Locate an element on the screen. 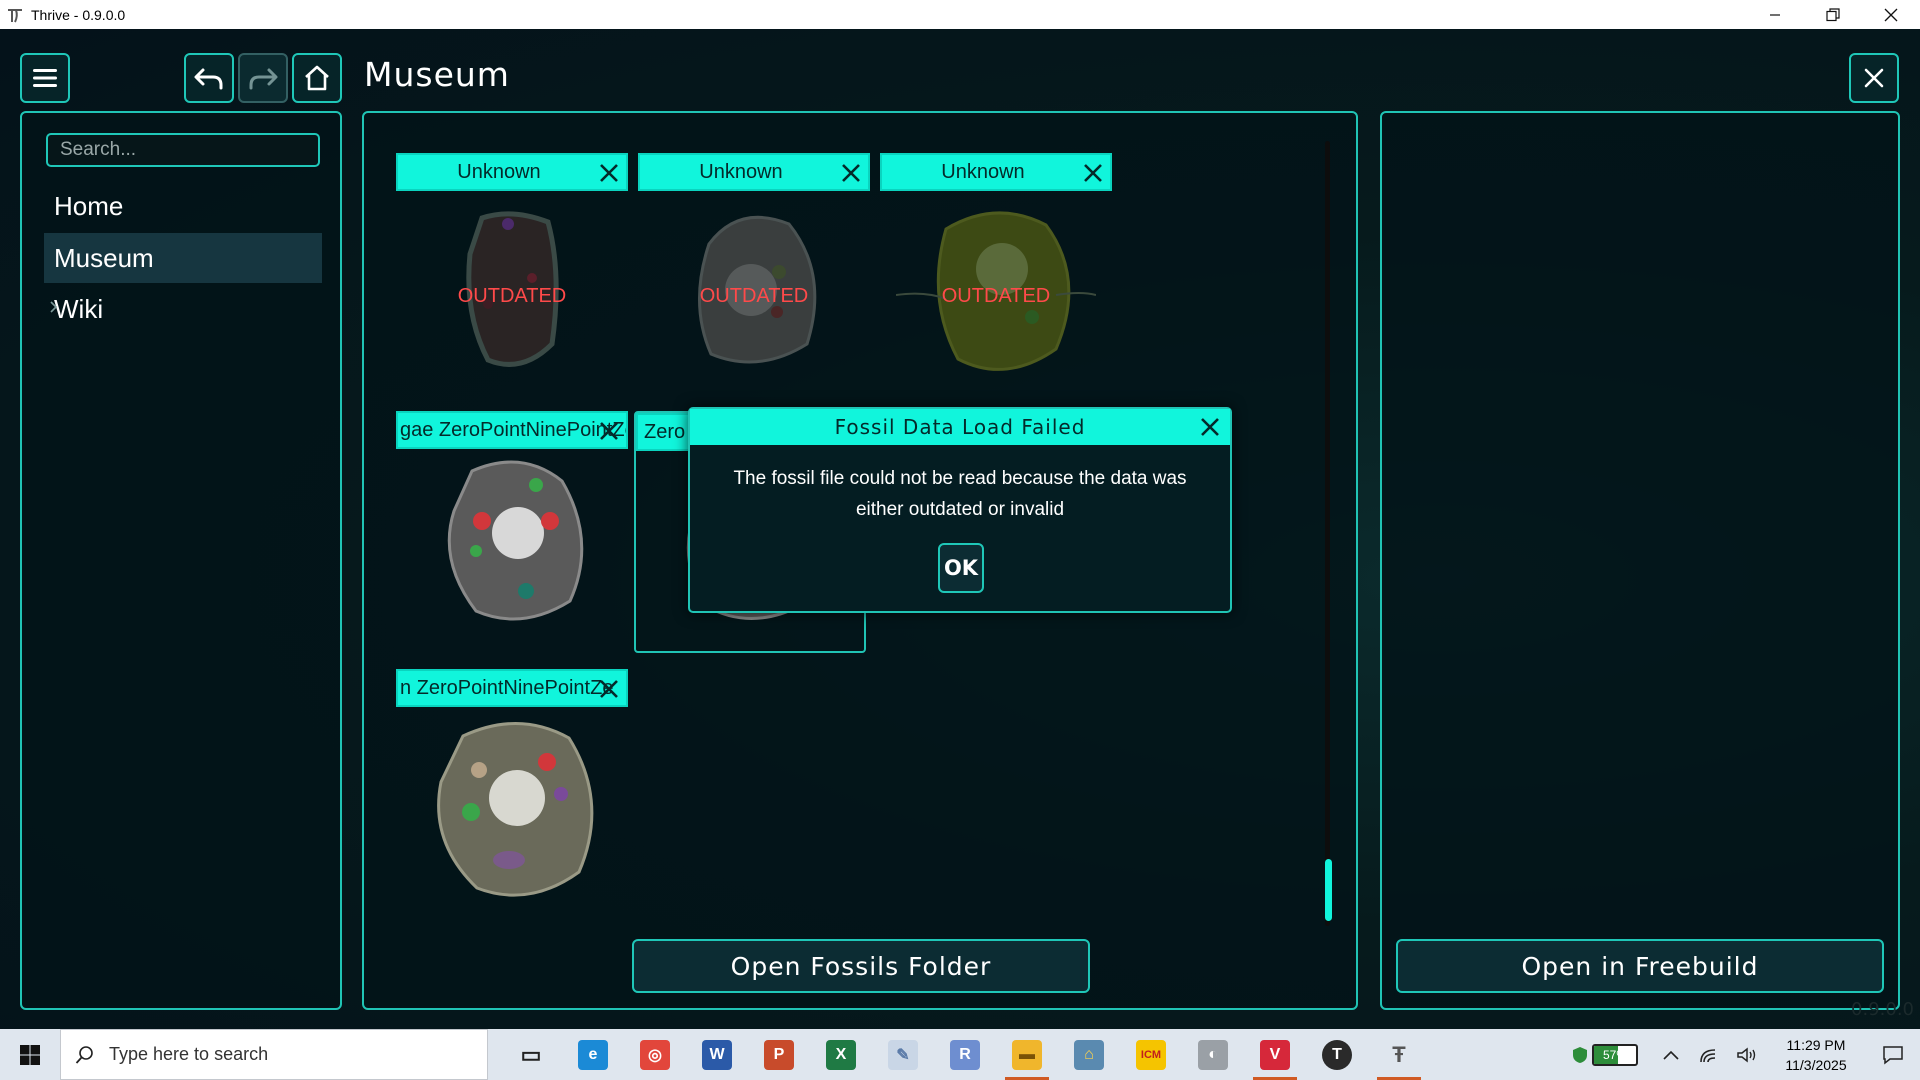  file-explorer-glyph: ▬ is located at coordinates (1027, 1054).